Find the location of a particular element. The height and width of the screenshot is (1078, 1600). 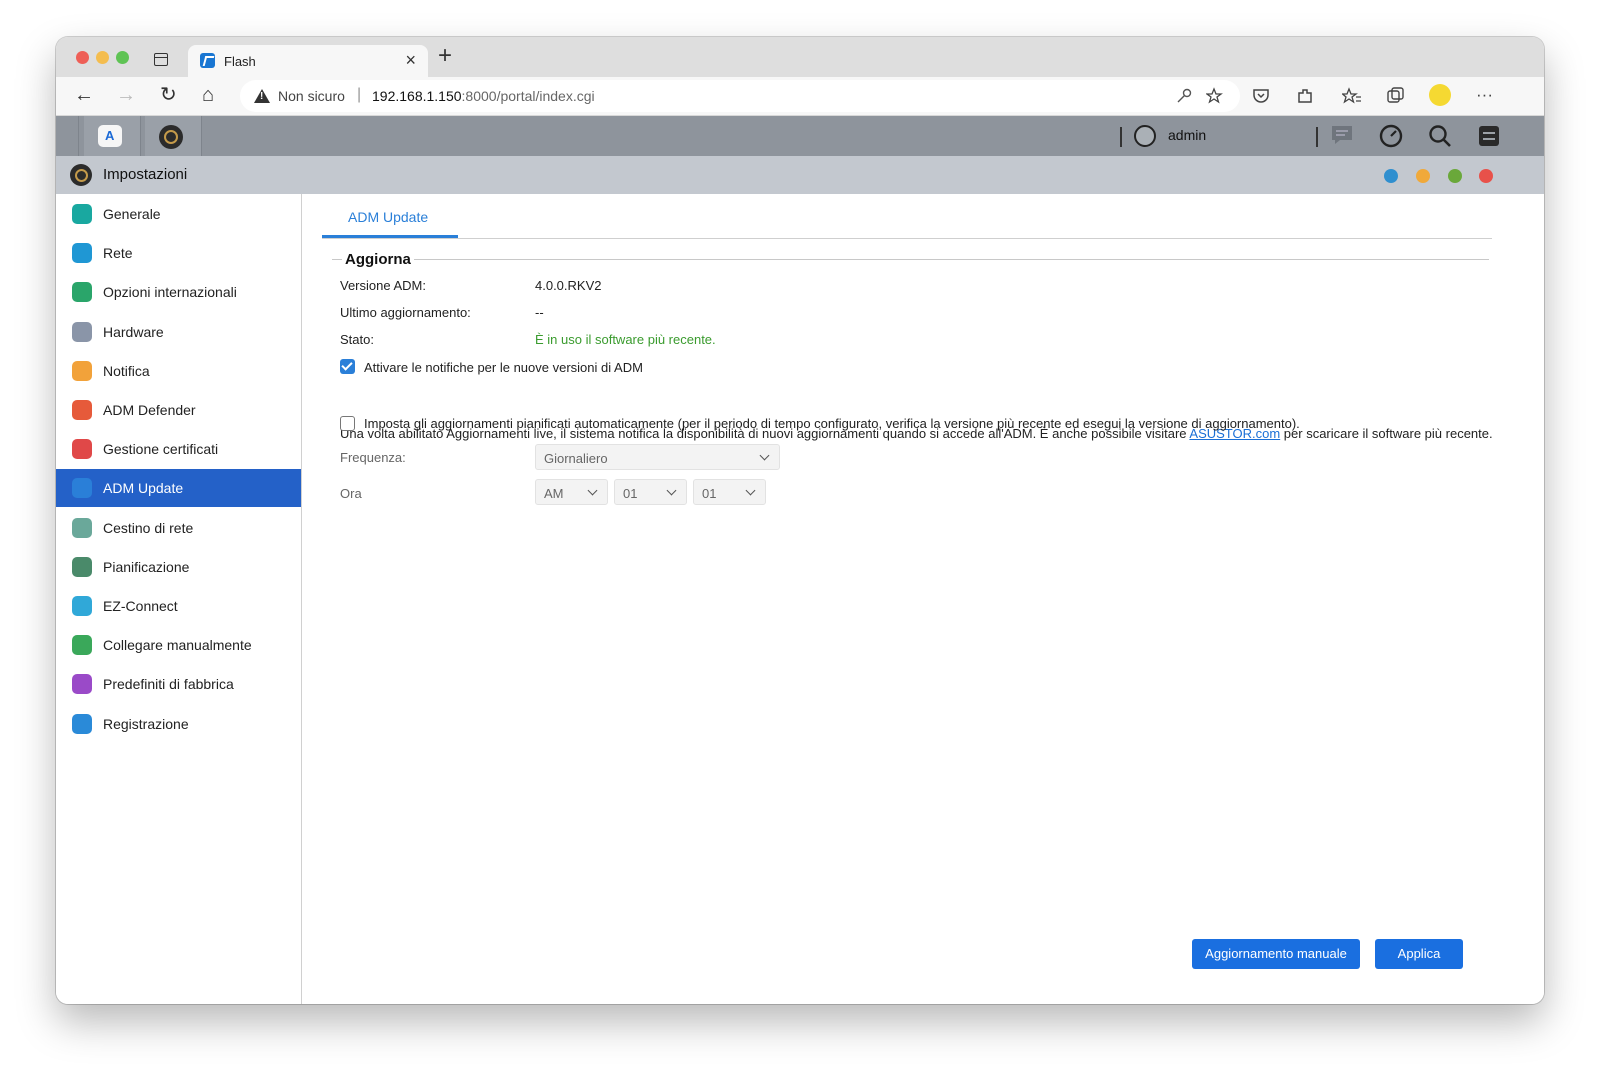

sidebar-item: Collegare manualmente is located at coordinates (178, 645).